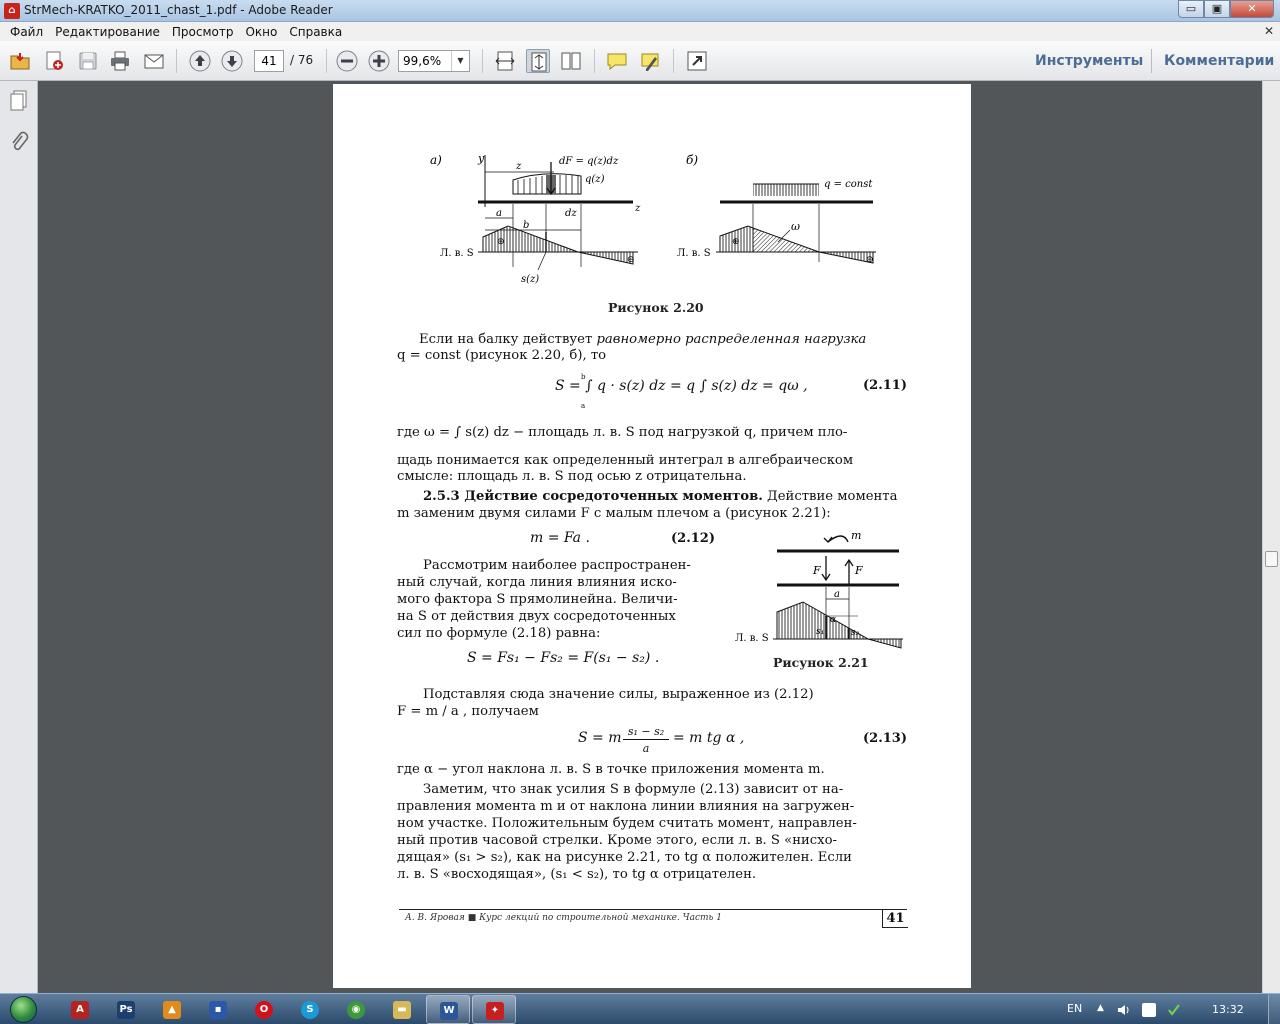  What do you see at coordinates (460, 61) in the screenshot?
I see `chevron-down-icon: ▼` at bounding box center [460, 61].